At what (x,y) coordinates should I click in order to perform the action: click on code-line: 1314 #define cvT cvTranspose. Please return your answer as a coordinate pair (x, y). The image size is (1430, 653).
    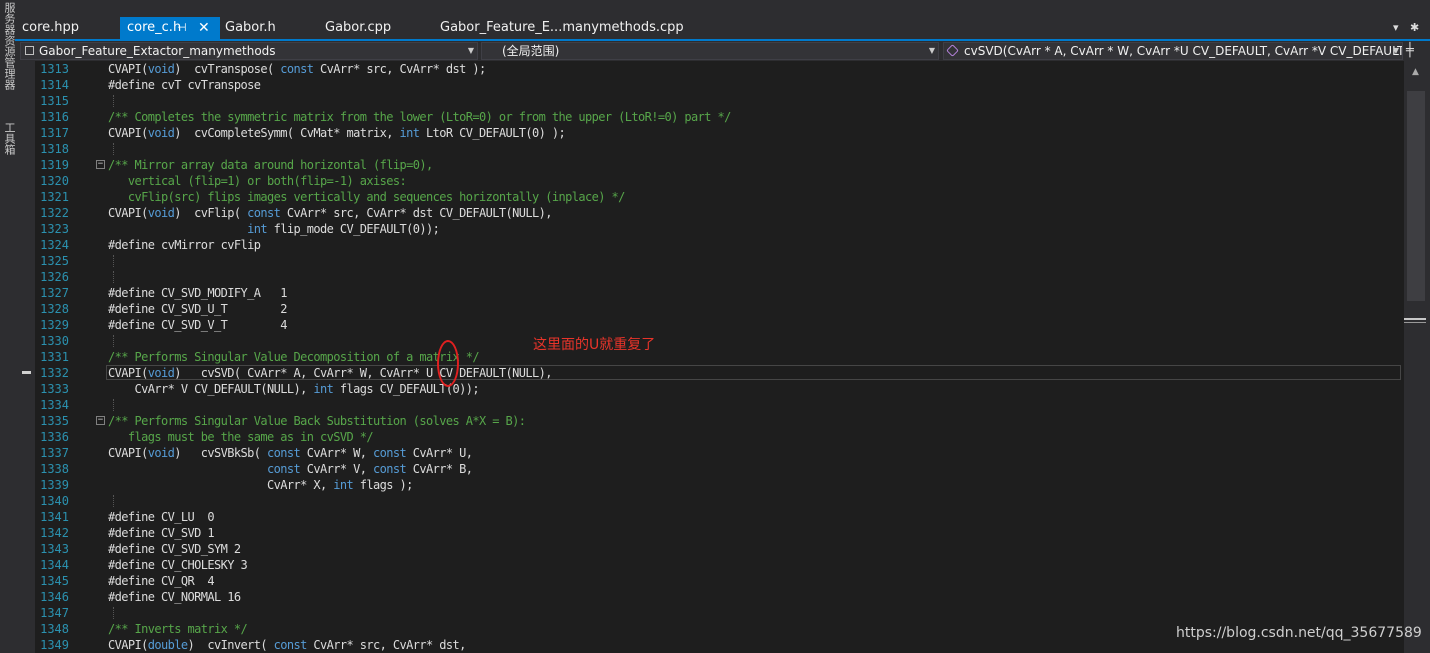
    Looking at the image, I should click on (709, 85).